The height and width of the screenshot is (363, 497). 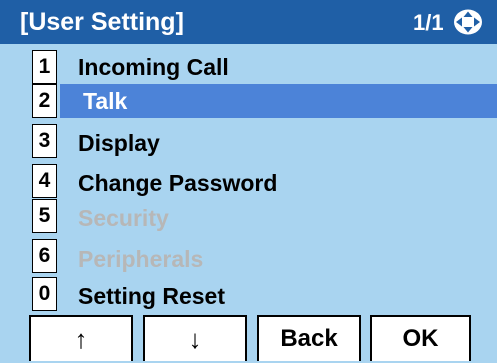 I want to click on menu-item-change-password: 4 Change Password, so click(x=259, y=181).